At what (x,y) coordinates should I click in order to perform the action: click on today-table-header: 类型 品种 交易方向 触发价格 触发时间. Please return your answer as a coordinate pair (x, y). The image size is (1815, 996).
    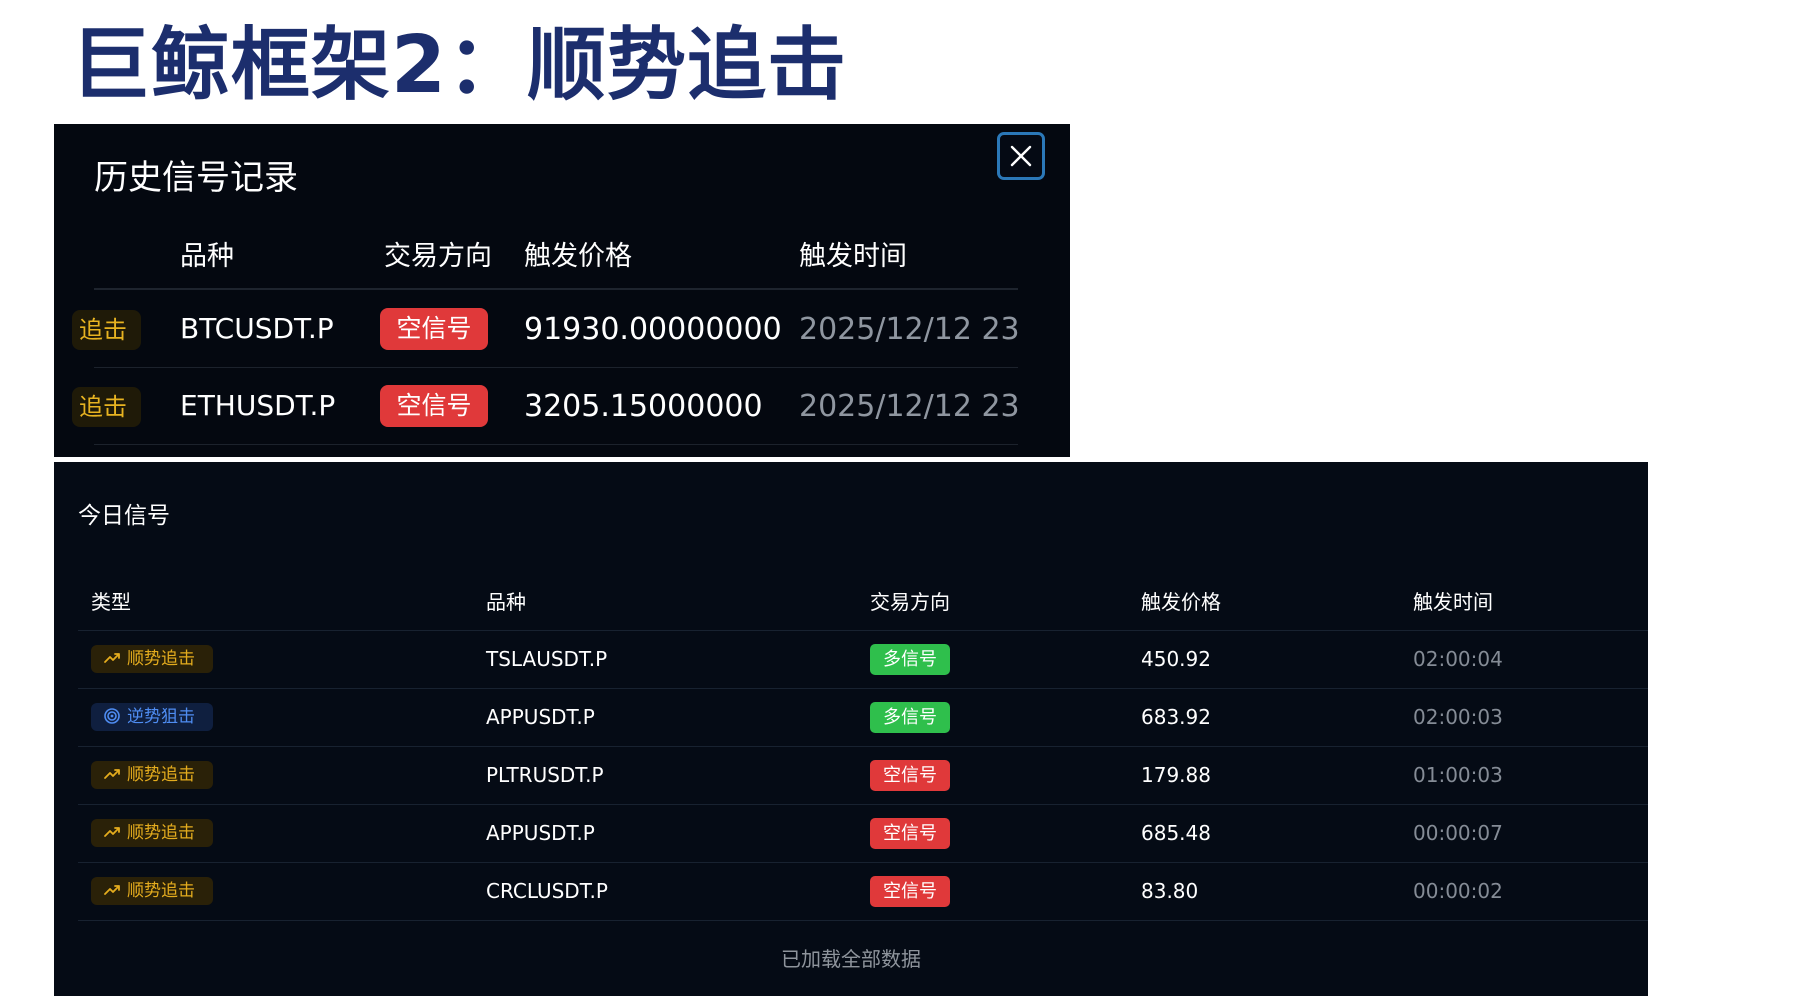
    Looking at the image, I should click on (863, 608).